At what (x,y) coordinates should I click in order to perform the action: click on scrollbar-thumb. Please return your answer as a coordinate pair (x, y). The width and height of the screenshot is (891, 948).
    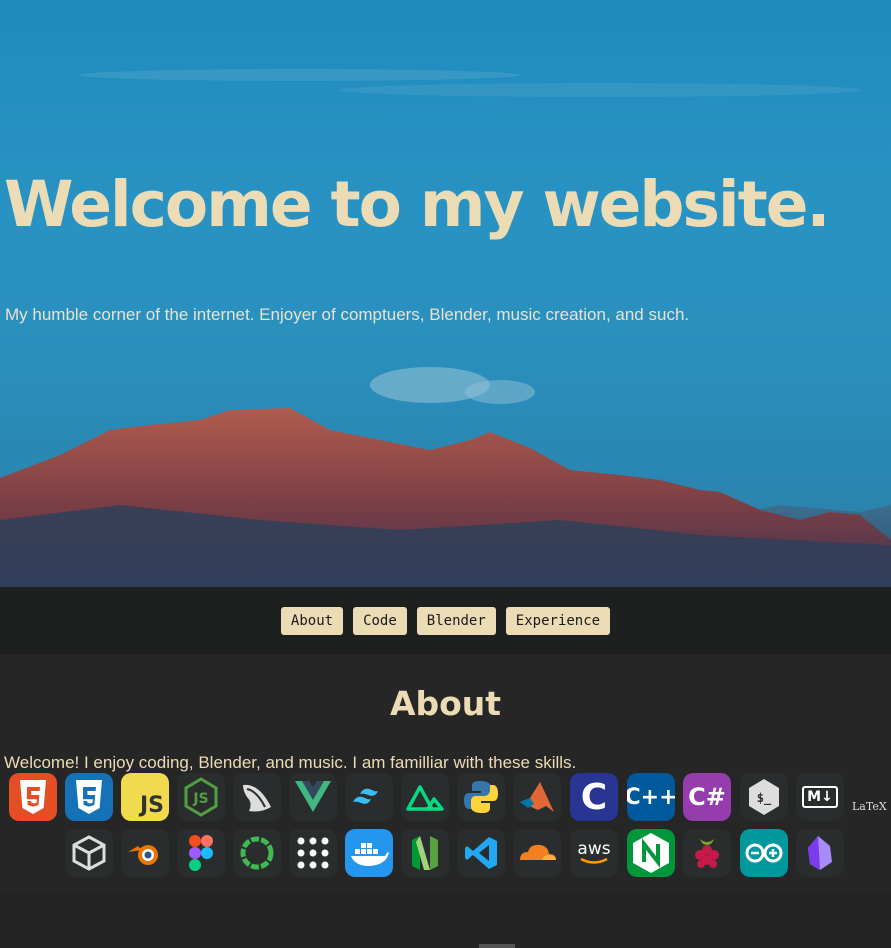
    Looking at the image, I should click on (497, 946).